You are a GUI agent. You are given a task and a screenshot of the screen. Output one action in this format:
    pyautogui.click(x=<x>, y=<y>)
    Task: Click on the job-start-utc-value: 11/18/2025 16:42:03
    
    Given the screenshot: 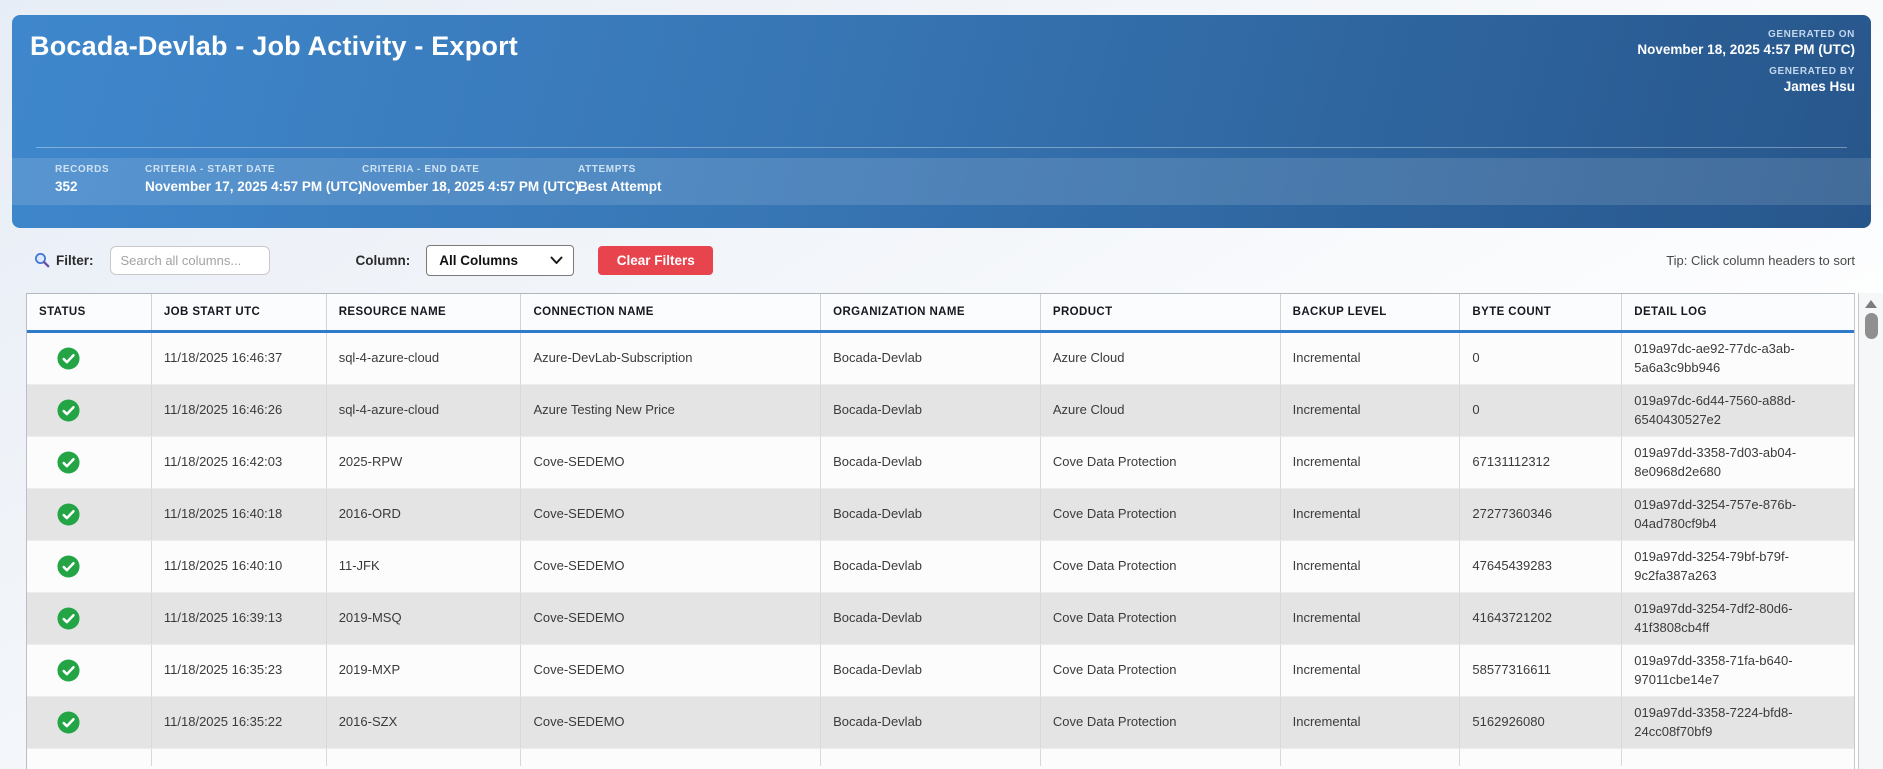 What is the action you would take?
    pyautogui.click(x=223, y=462)
    